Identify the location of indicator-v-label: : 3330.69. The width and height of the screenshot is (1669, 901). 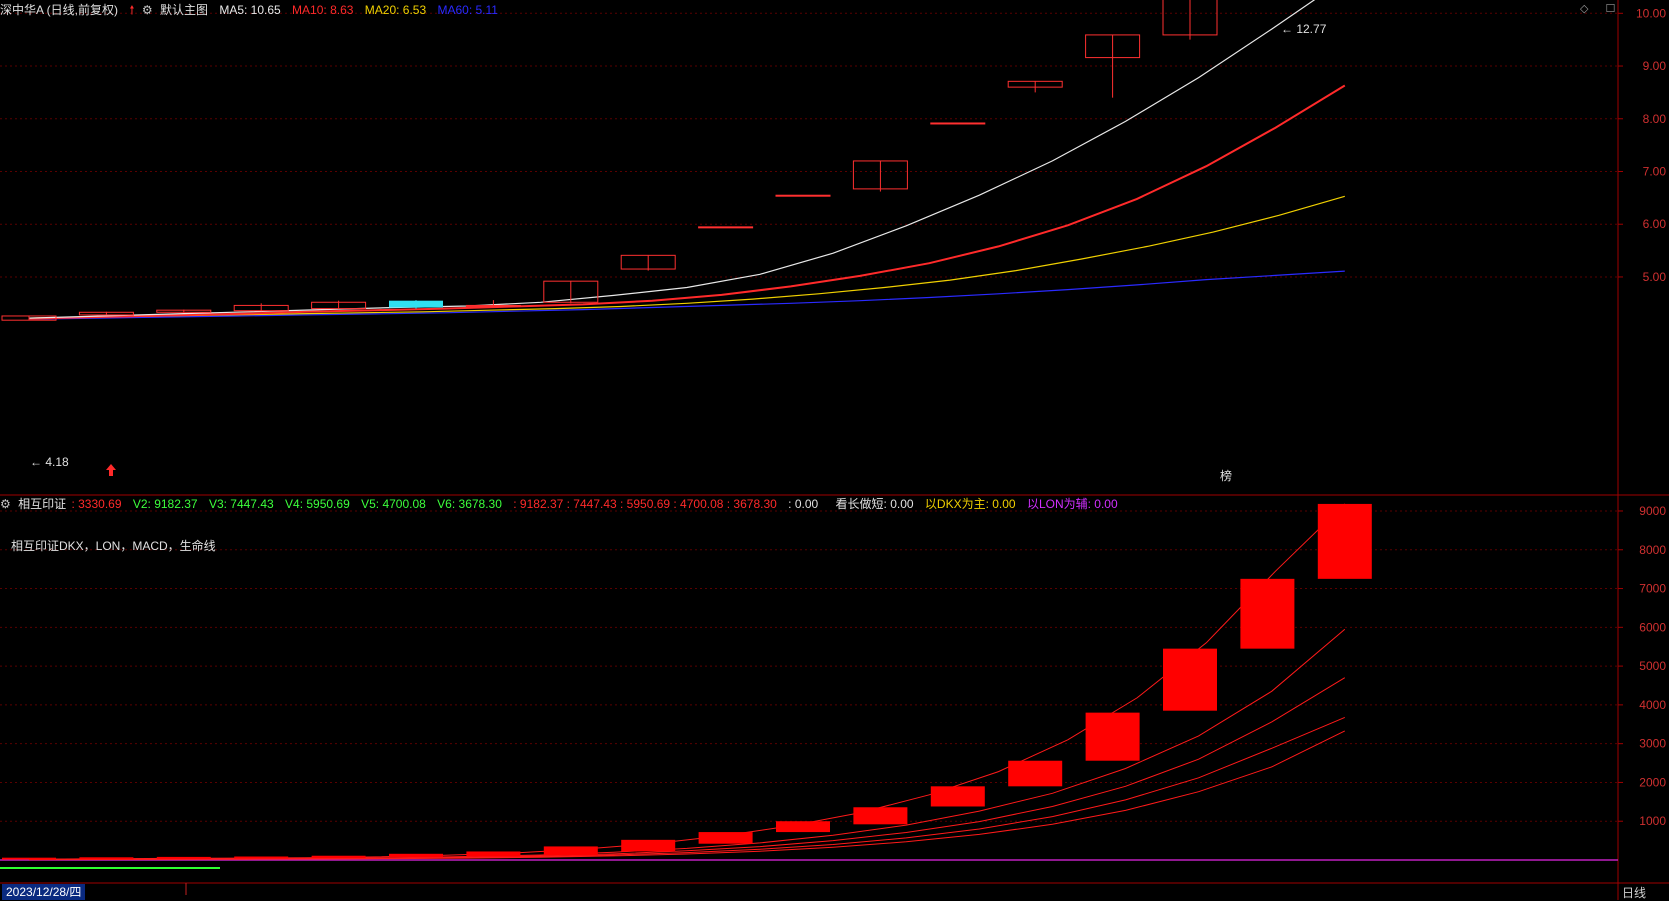
(96, 504).